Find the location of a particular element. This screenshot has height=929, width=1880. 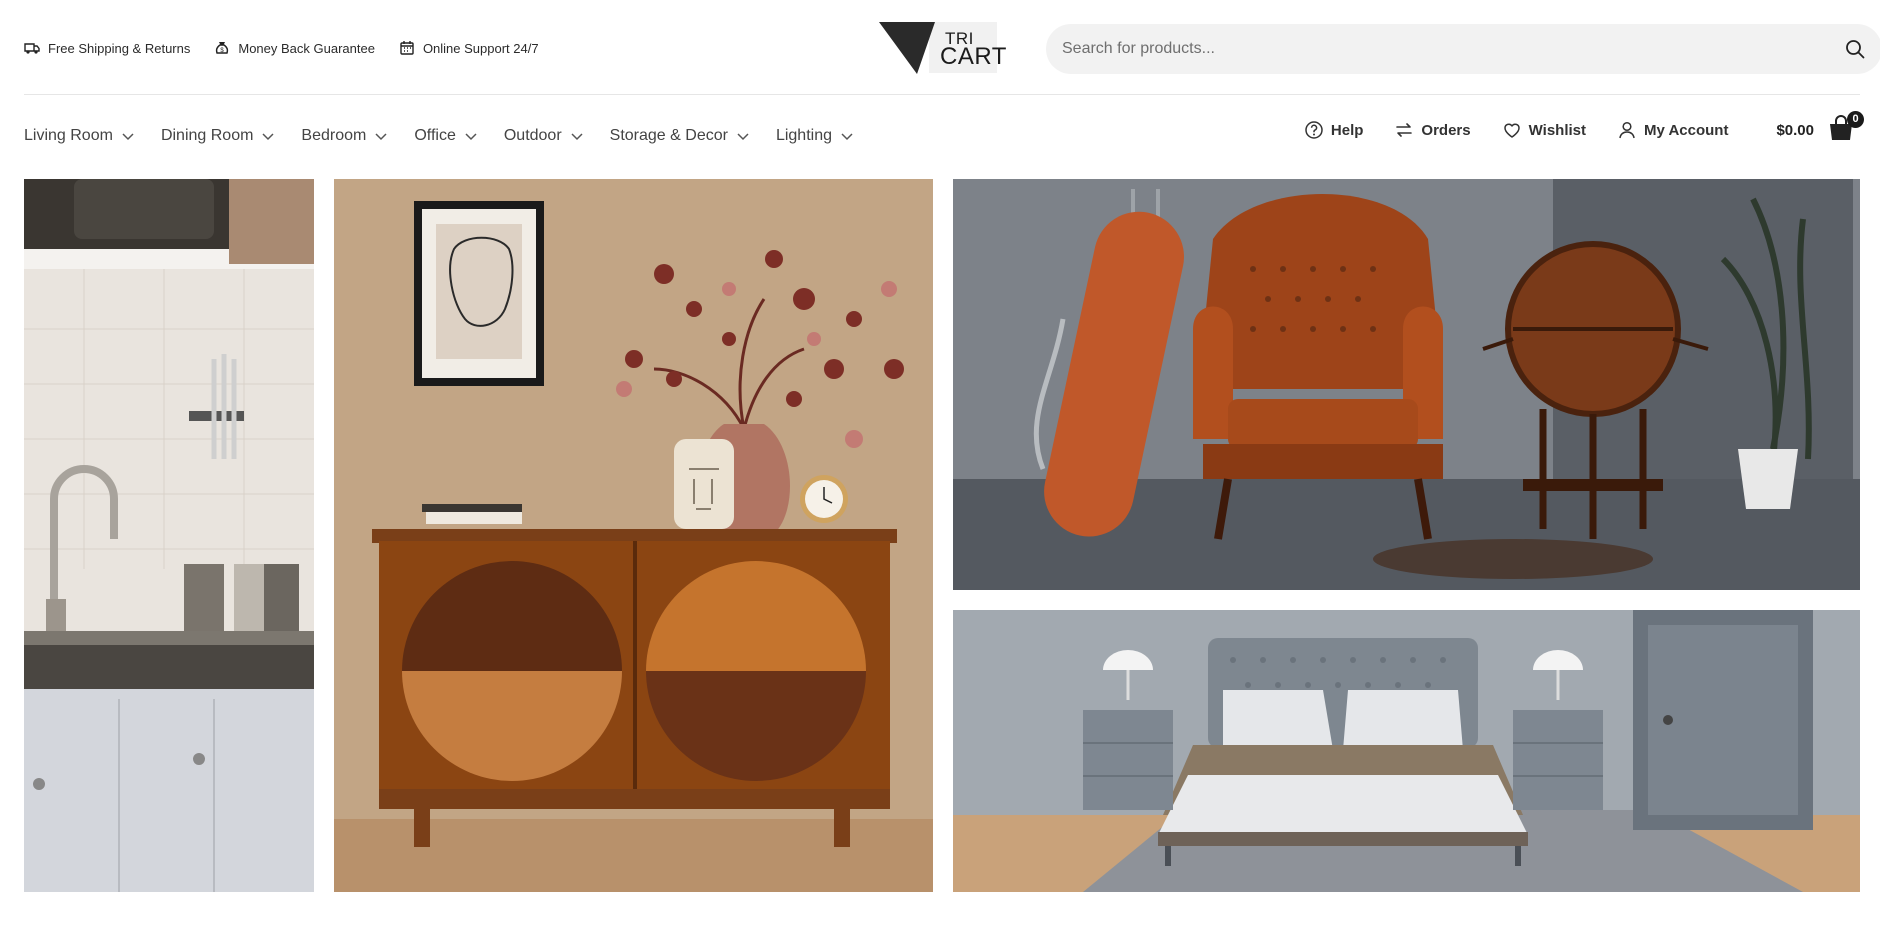

orders-label: Orders is located at coordinates (1446, 130).